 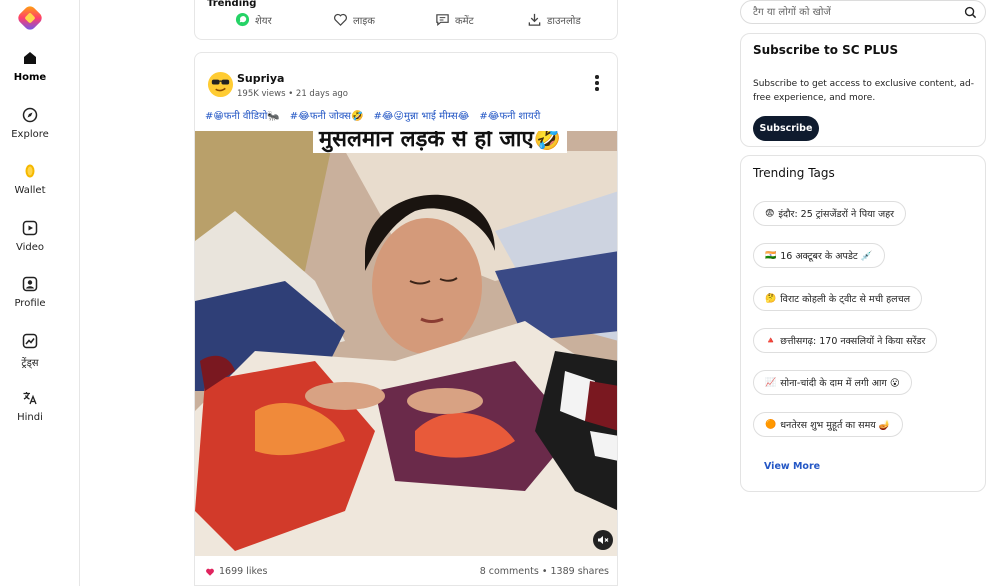 What do you see at coordinates (792, 466) in the screenshot?
I see `view-more-link: View More` at bounding box center [792, 466].